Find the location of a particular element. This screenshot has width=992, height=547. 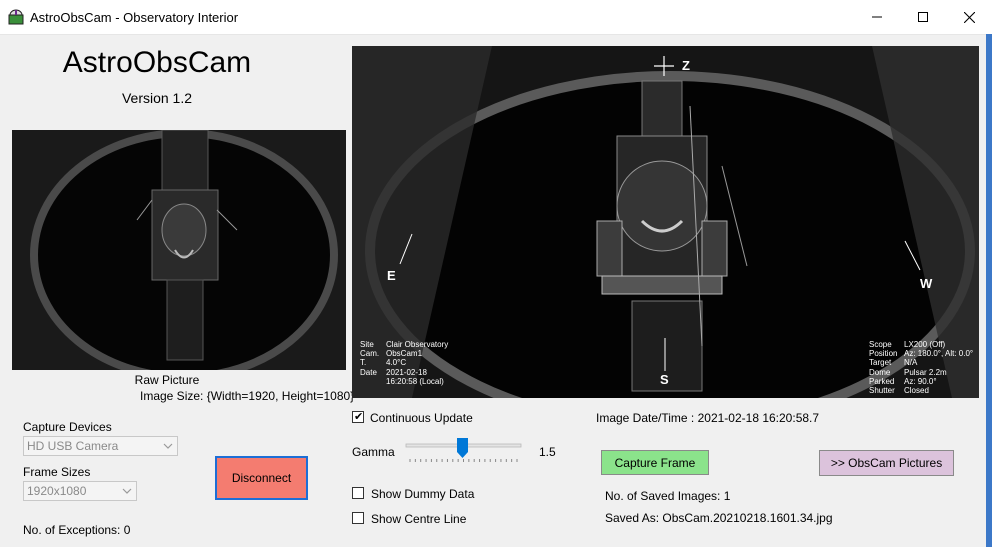

overlay-site-key: Site is located at coordinates (367, 344).